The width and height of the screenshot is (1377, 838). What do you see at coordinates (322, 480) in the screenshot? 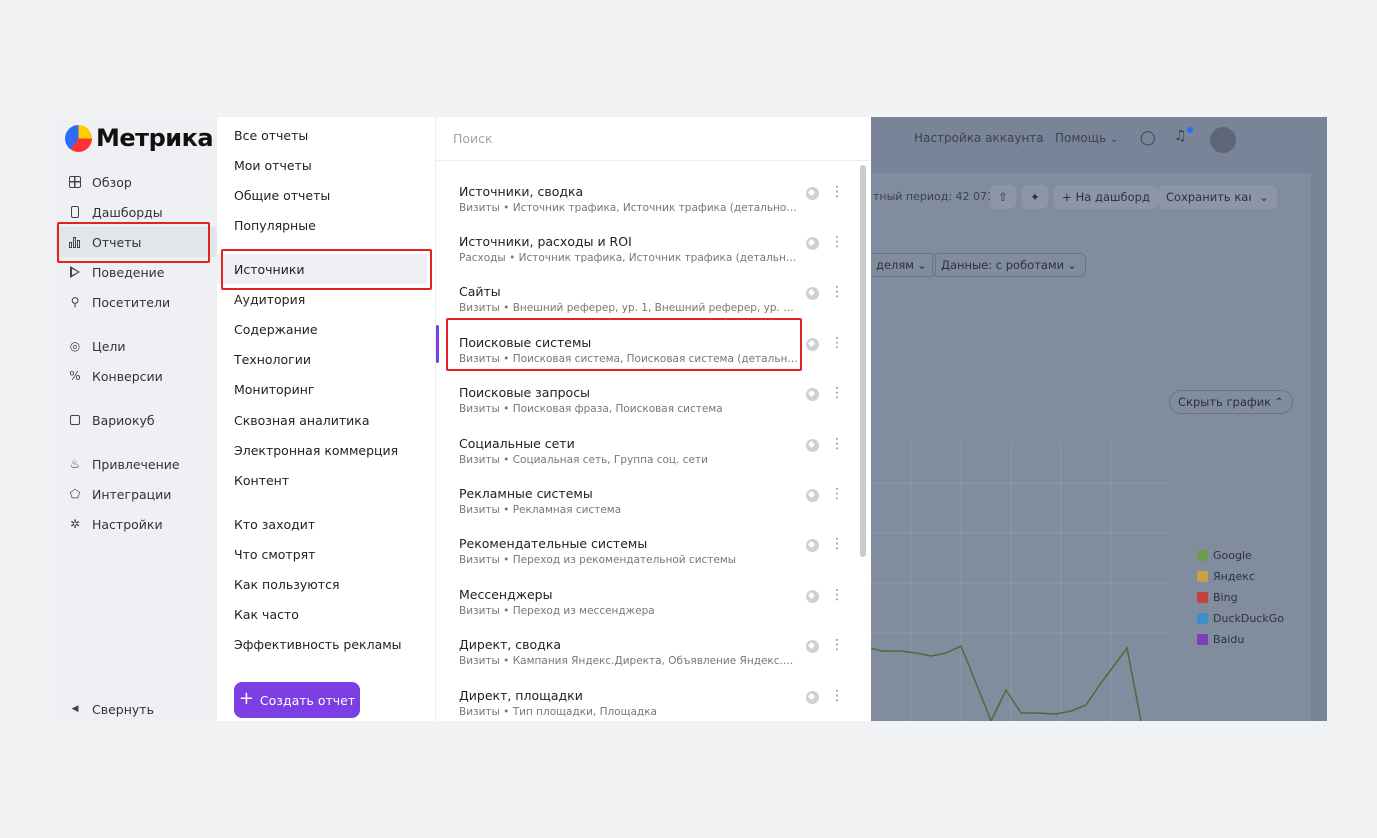
I see `menu-item-content: Контент` at bounding box center [322, 480].